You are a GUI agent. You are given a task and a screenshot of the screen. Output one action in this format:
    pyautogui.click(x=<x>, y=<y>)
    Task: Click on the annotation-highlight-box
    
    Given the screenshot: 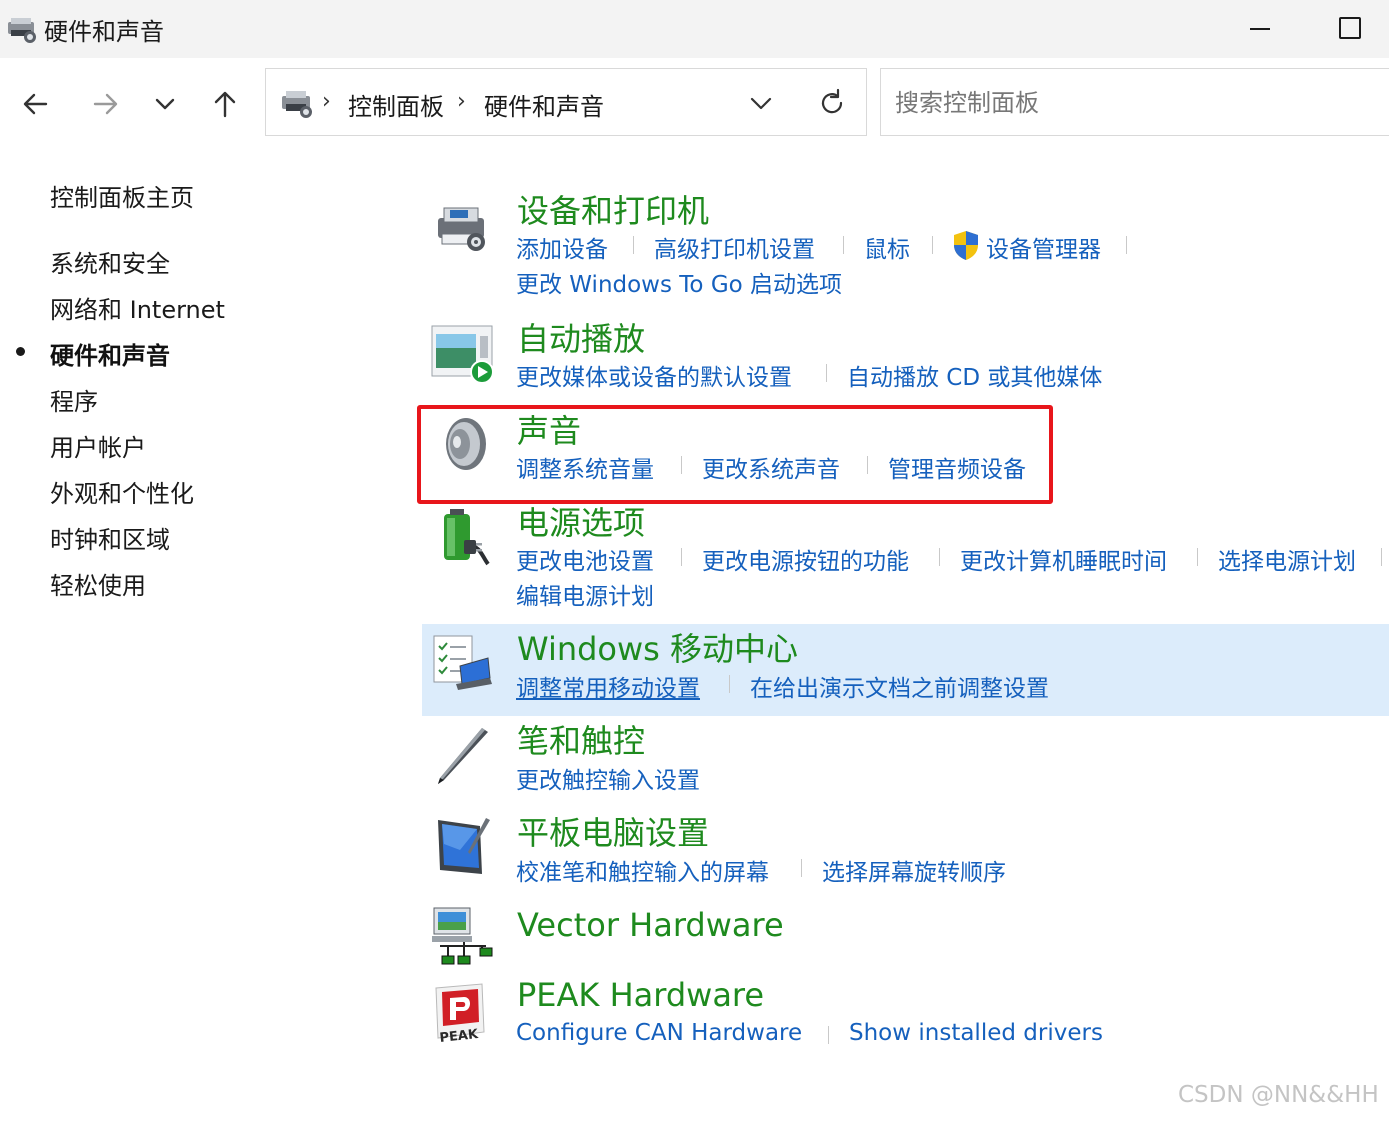 What is the action you would take?
    pyautogui.click(x=735, y=454)
    